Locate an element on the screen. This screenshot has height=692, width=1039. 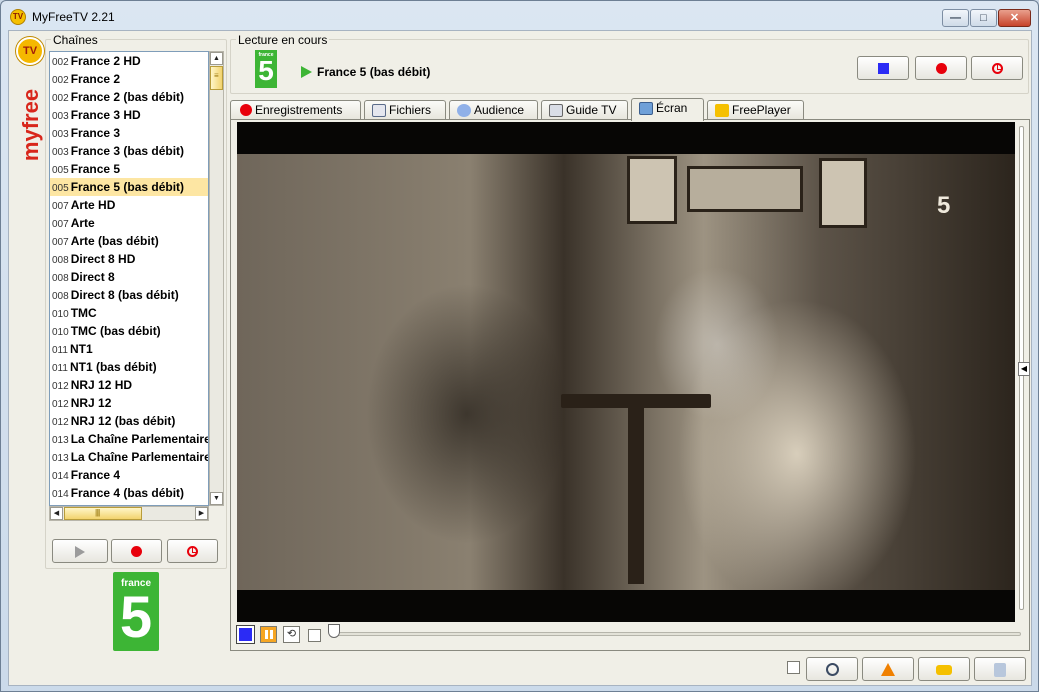
list-item: 012 NRJ 12 HD is located at coordinates (129, 385).